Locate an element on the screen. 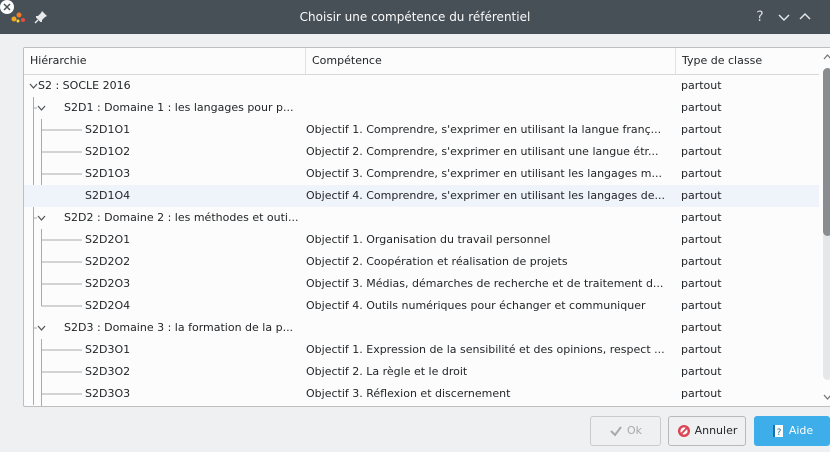  hierarchy-cell: S2D2O2 is located at coordinates (108, 261).